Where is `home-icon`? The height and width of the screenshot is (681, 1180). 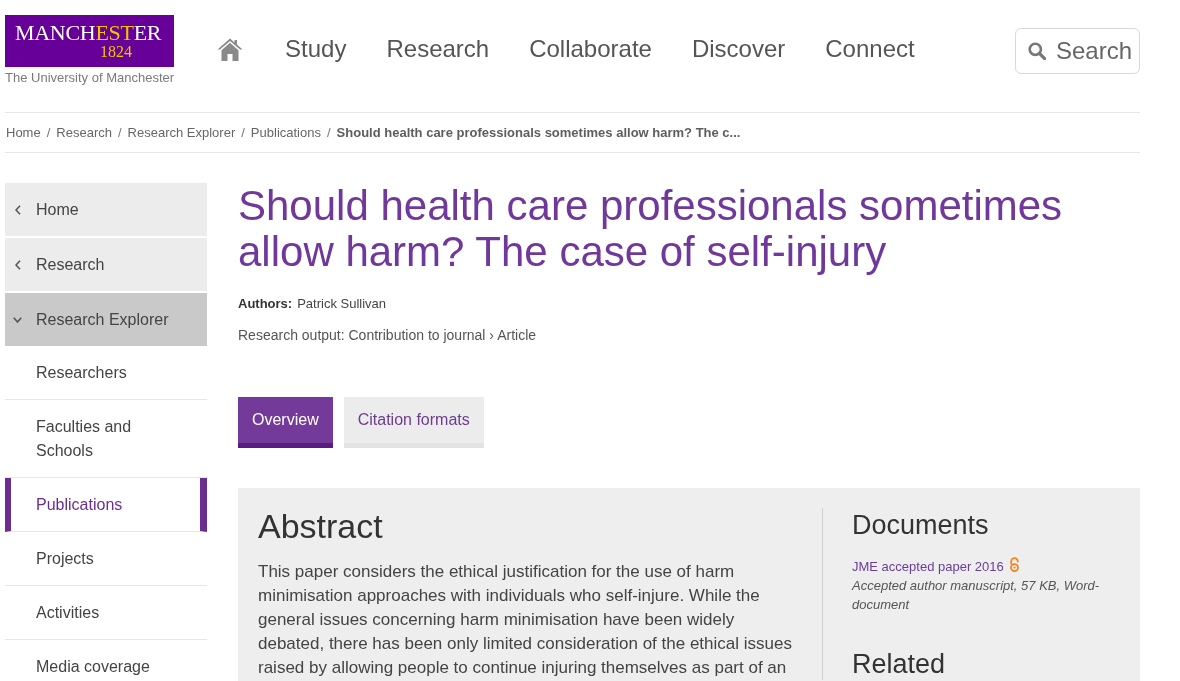 home-icon is located at coordinates (230, 49).